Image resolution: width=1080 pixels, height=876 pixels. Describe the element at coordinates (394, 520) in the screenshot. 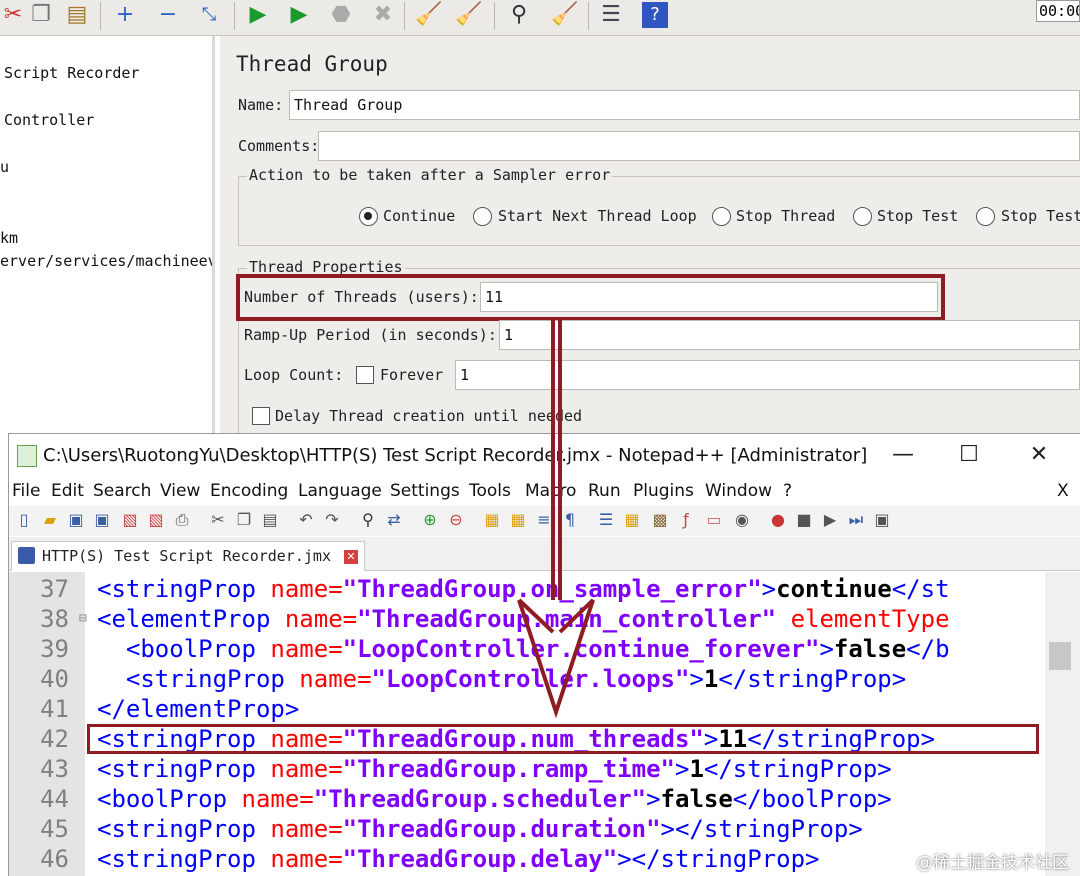

I see `replace-icon: ⇄` at that location.